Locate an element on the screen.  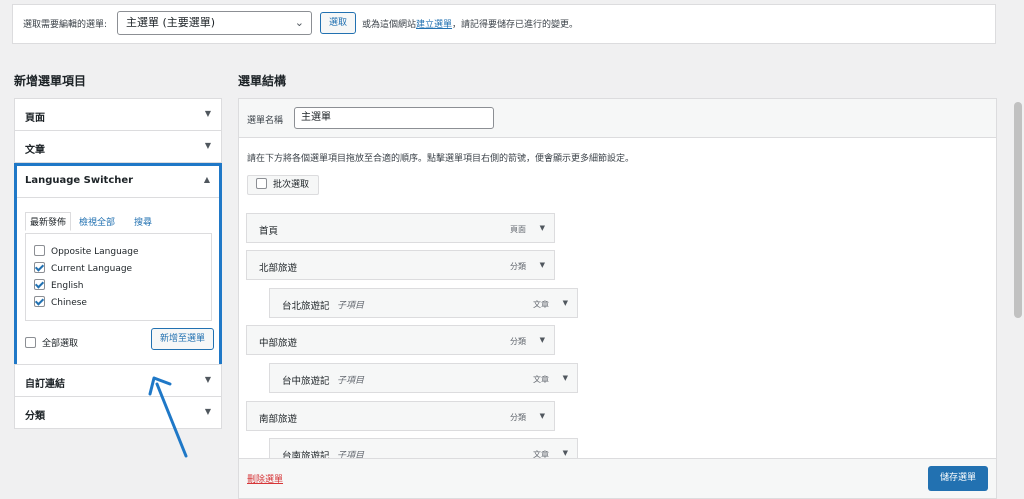
menu-item: 首頁 頁面 ▼ is located at coordinates (400, 228).